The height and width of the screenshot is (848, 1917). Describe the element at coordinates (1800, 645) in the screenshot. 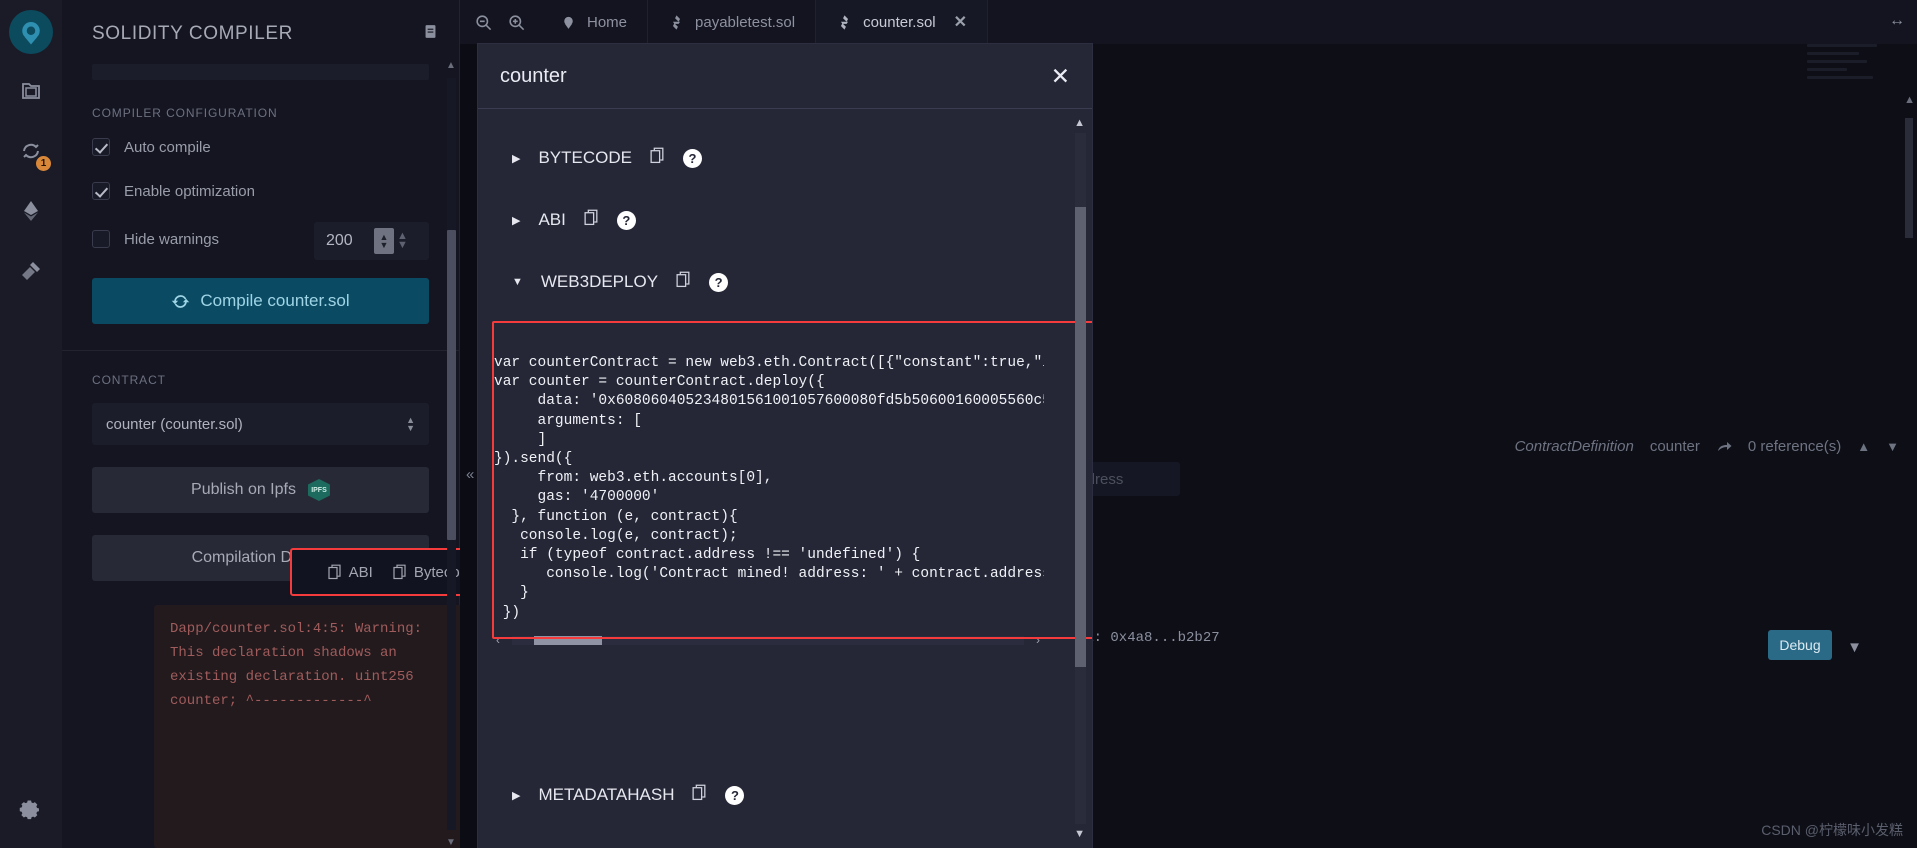

I see `debug-button: Debug` at that location.